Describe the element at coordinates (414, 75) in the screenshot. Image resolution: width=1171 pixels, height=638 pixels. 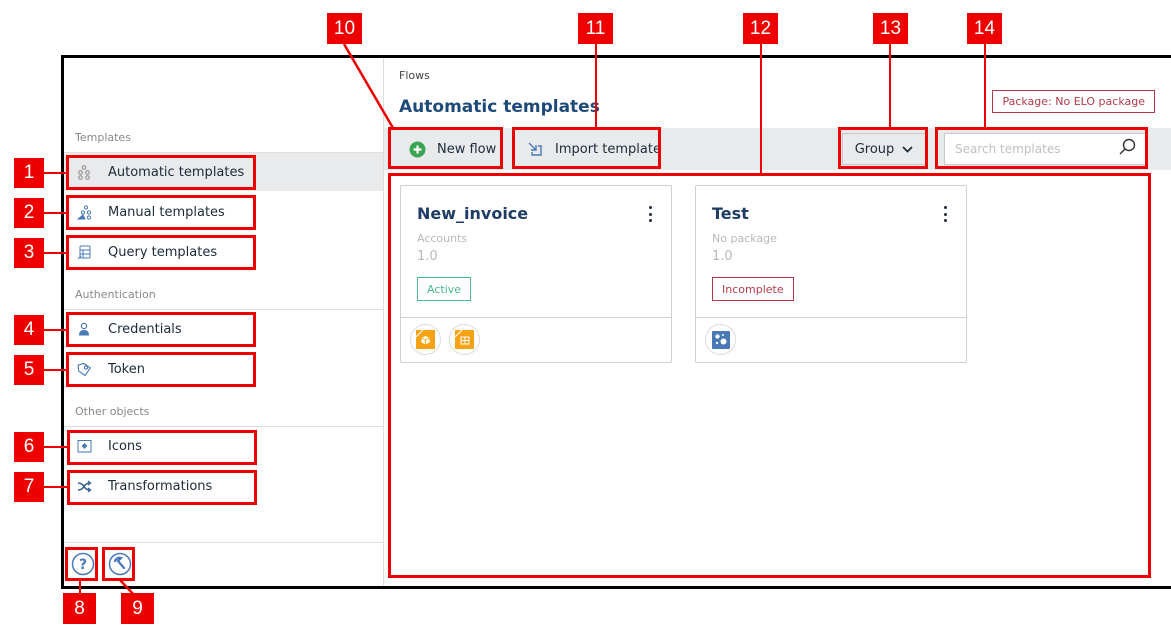
I see `breadcrumb: Flows` at that location.